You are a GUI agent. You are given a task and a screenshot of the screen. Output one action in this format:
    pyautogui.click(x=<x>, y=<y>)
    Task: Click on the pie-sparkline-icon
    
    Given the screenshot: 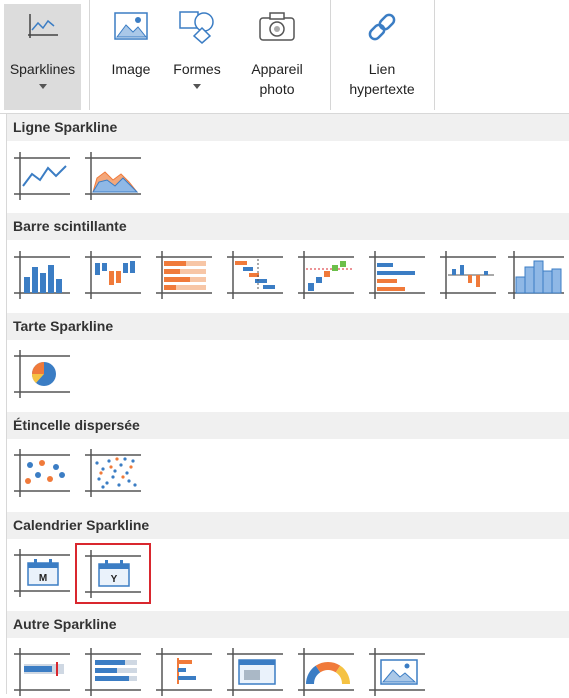 What is the action you would take?
    pyautogui.click(x=42, y=374)
    